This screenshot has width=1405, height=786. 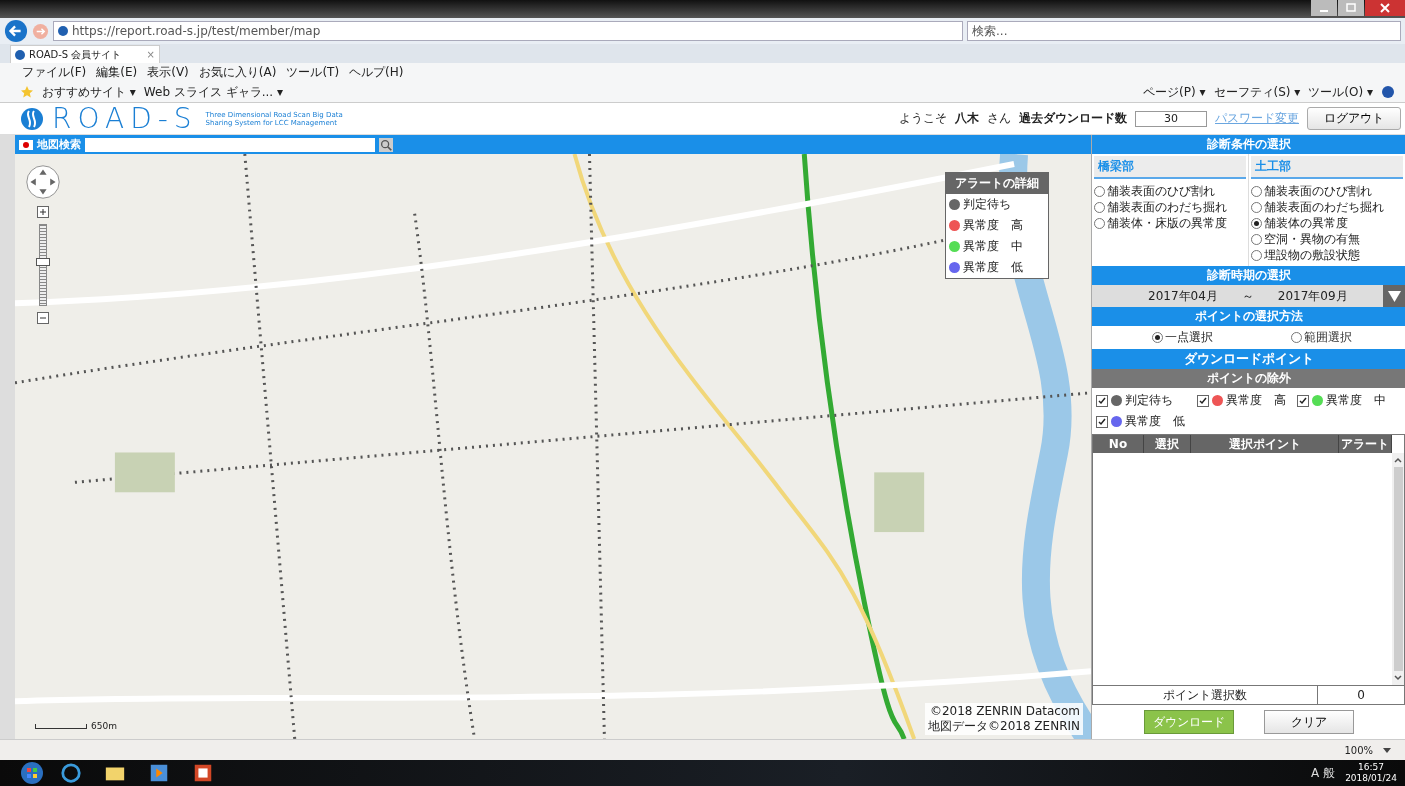 What do you see at coordinates (1371, 778) in the screenshot?
I see `clock-date: 2018/01/24` at bounding box center [1371, 778].